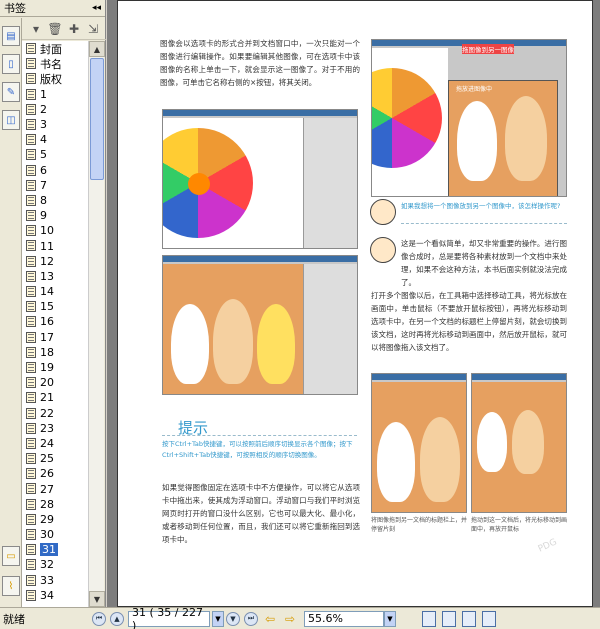 This screenshot has width=600, height=629. Describe the element at coordinates (55, 488) in the screenshot. I see `bookmark-item: 27` at that location.